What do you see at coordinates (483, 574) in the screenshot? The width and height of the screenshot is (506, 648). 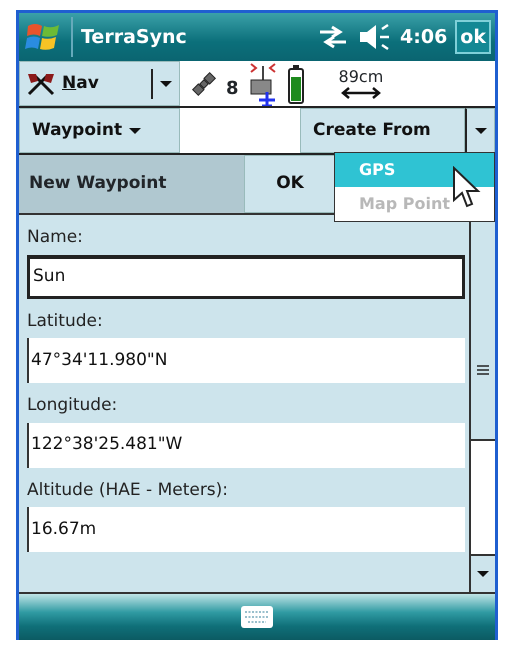 I see `down-arrow-icon` at bounding box center [483, 574].